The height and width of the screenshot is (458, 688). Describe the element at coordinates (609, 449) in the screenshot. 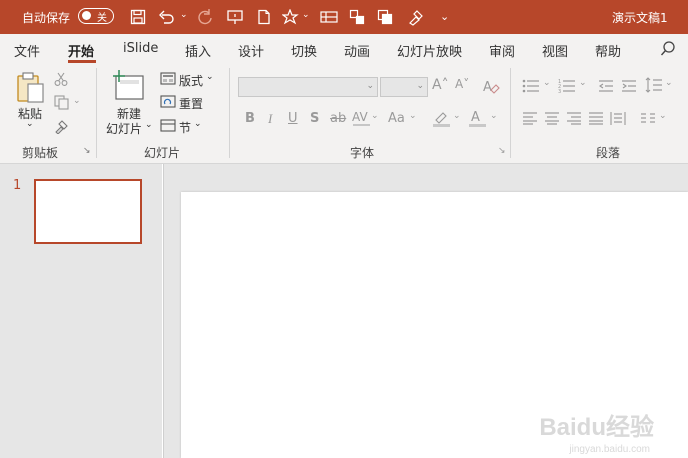

I see `watermark-url: jingyan.baidu.com` at that location.